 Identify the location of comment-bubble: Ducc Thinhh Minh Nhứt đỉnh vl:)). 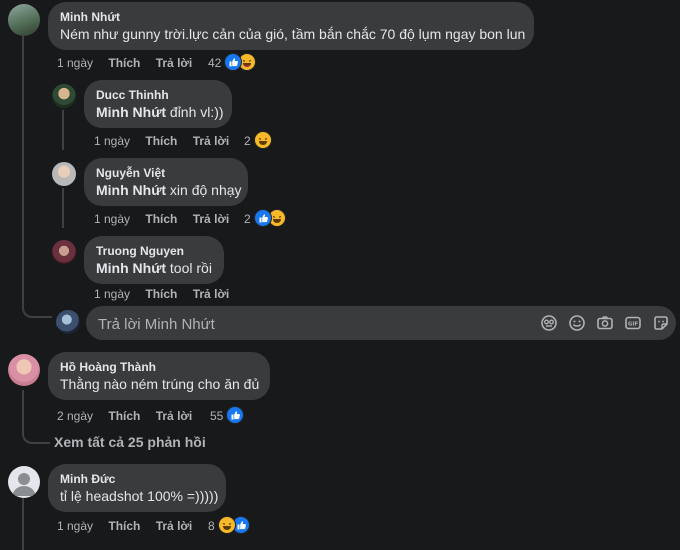
(158, 104).